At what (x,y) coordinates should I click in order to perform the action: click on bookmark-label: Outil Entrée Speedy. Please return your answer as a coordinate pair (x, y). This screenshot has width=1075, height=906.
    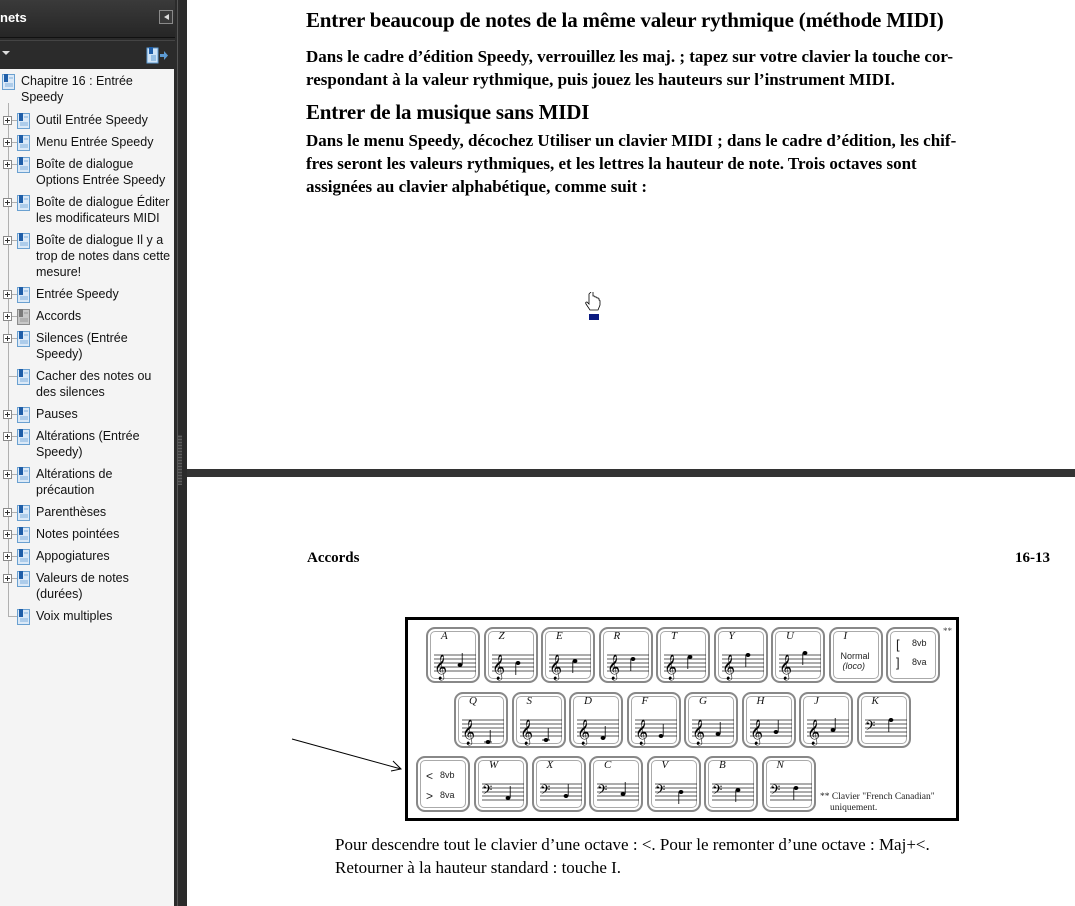
    Looking at the image, I should click on (92, 120).